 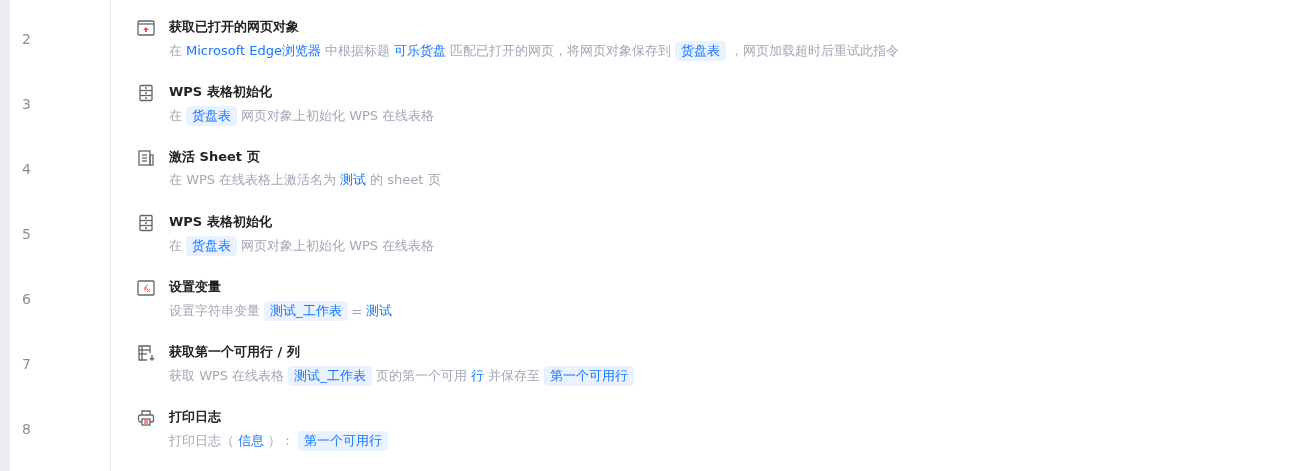 I want to click on line-number: 4, so click(x=26, y=168).